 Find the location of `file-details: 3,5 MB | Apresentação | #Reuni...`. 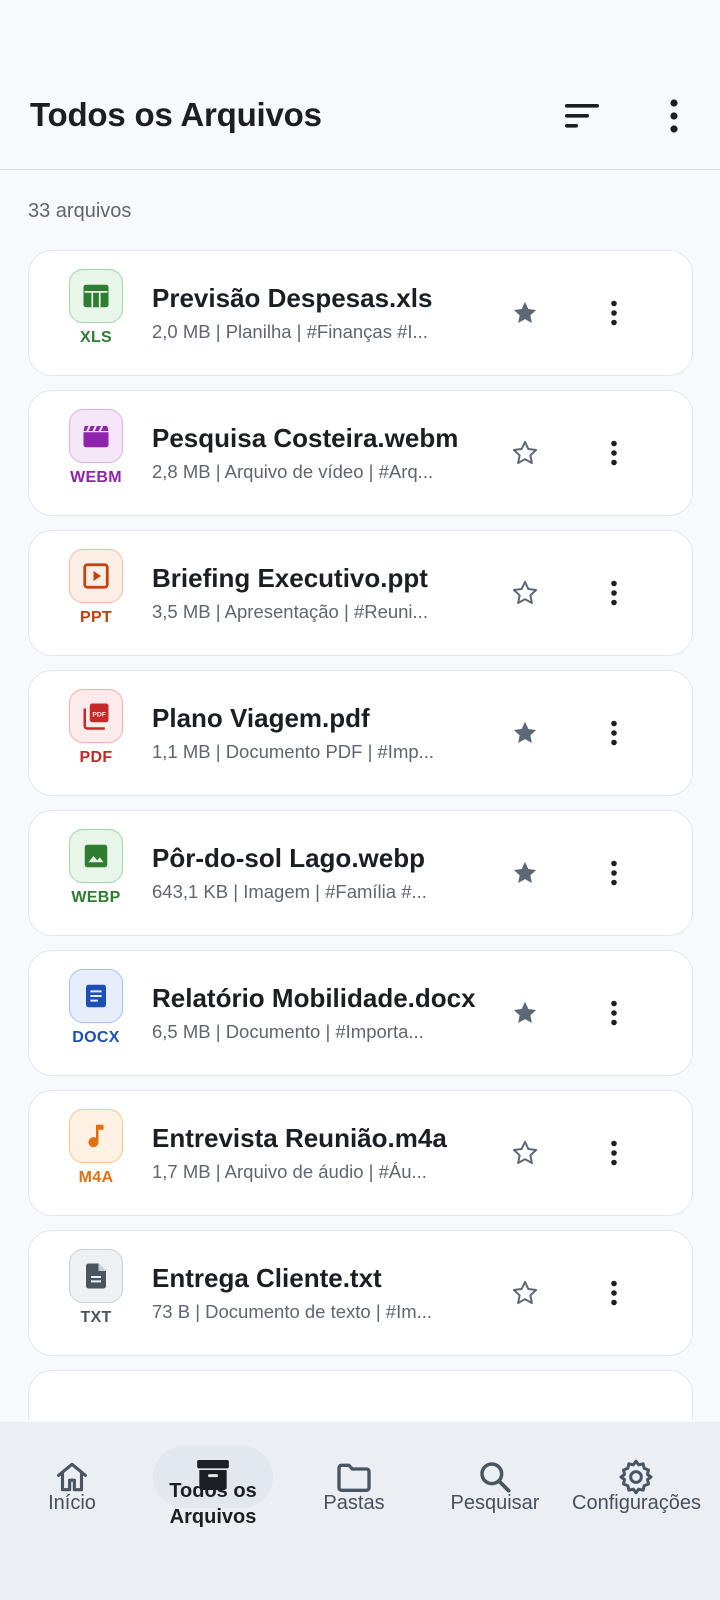

file-details: 3,5 MB | Apresentação | #Reuni... is located at coordinates (290, 611).